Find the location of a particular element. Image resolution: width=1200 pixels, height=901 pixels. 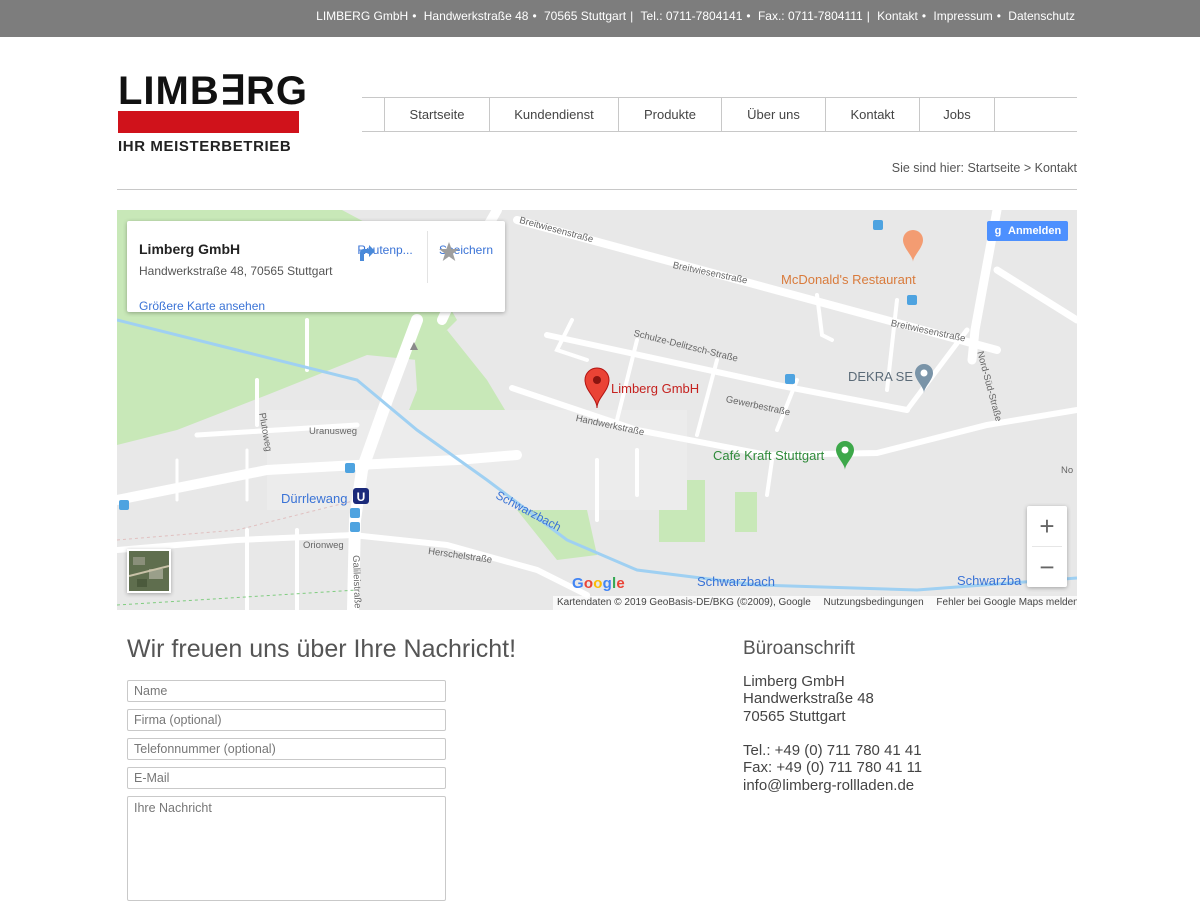

street-label-uranus: Uranusweg is located at coordinates (333, 431).